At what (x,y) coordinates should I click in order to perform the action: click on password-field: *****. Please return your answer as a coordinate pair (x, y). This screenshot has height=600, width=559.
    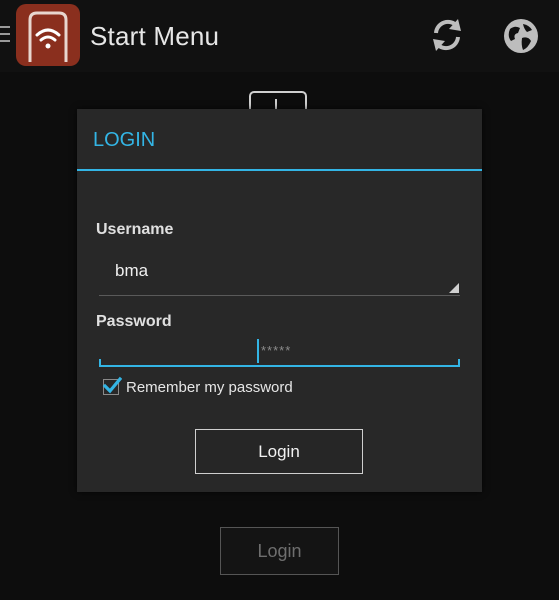
    Looking at the image, I should click on (279, 353).